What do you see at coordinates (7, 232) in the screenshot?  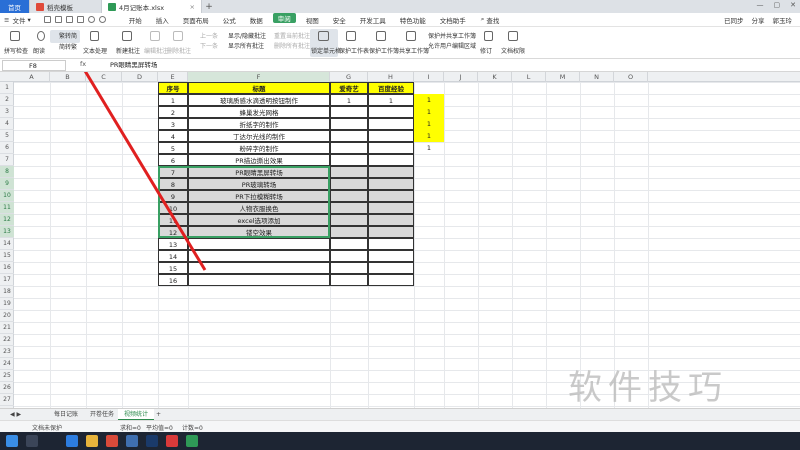 I see `row-header-13: 13` at bounding box center [7, 232].